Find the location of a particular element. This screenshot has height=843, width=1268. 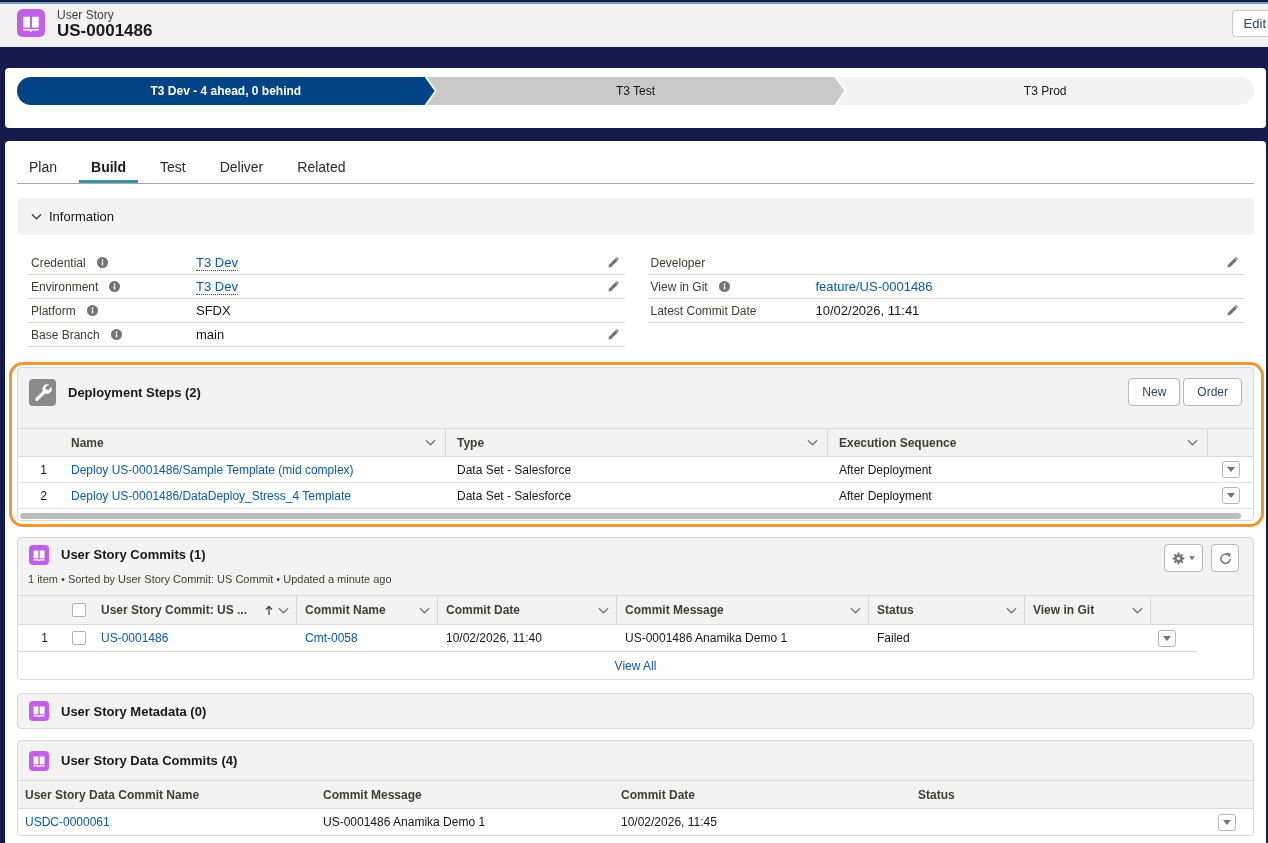

arrow-up-icon is located at coordinates (269, 610).